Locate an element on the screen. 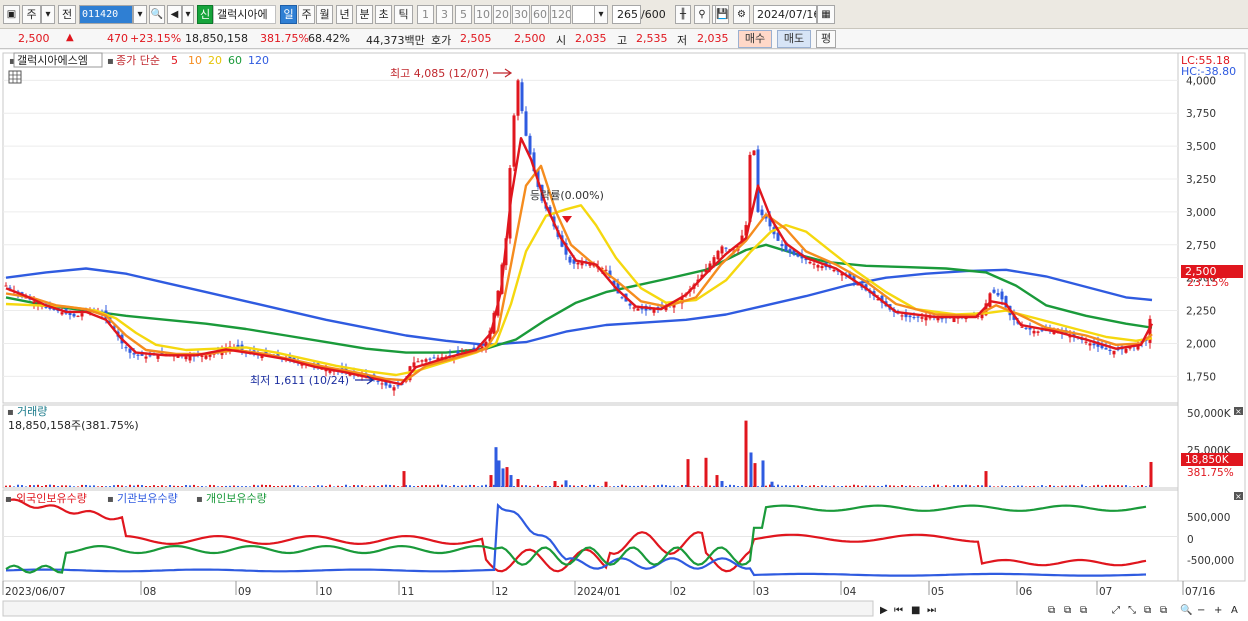 The image size is (1248, 621). ask-price: 2,505 is located at coordinates (476, 38).